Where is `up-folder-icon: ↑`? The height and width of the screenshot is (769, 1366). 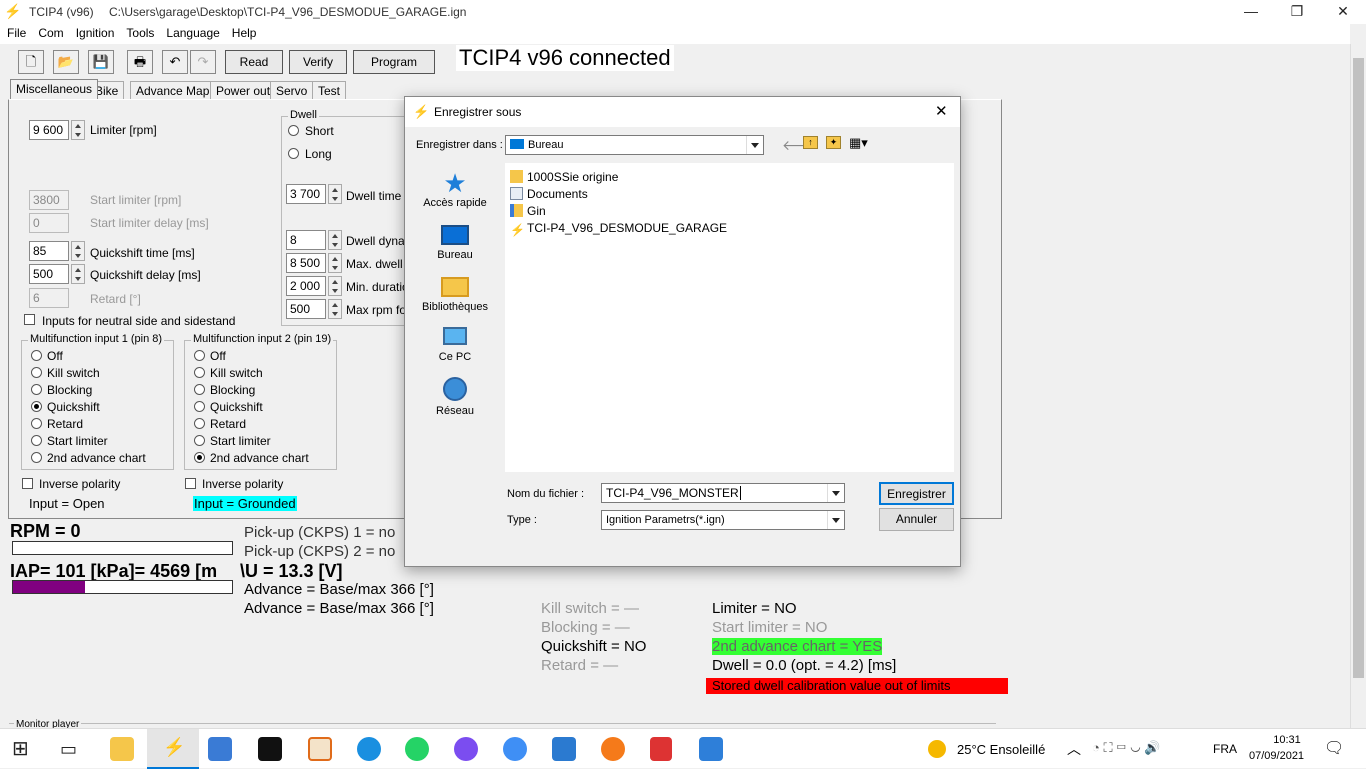
up-folder-icon: ↑ is located at coordinates (810, 142).